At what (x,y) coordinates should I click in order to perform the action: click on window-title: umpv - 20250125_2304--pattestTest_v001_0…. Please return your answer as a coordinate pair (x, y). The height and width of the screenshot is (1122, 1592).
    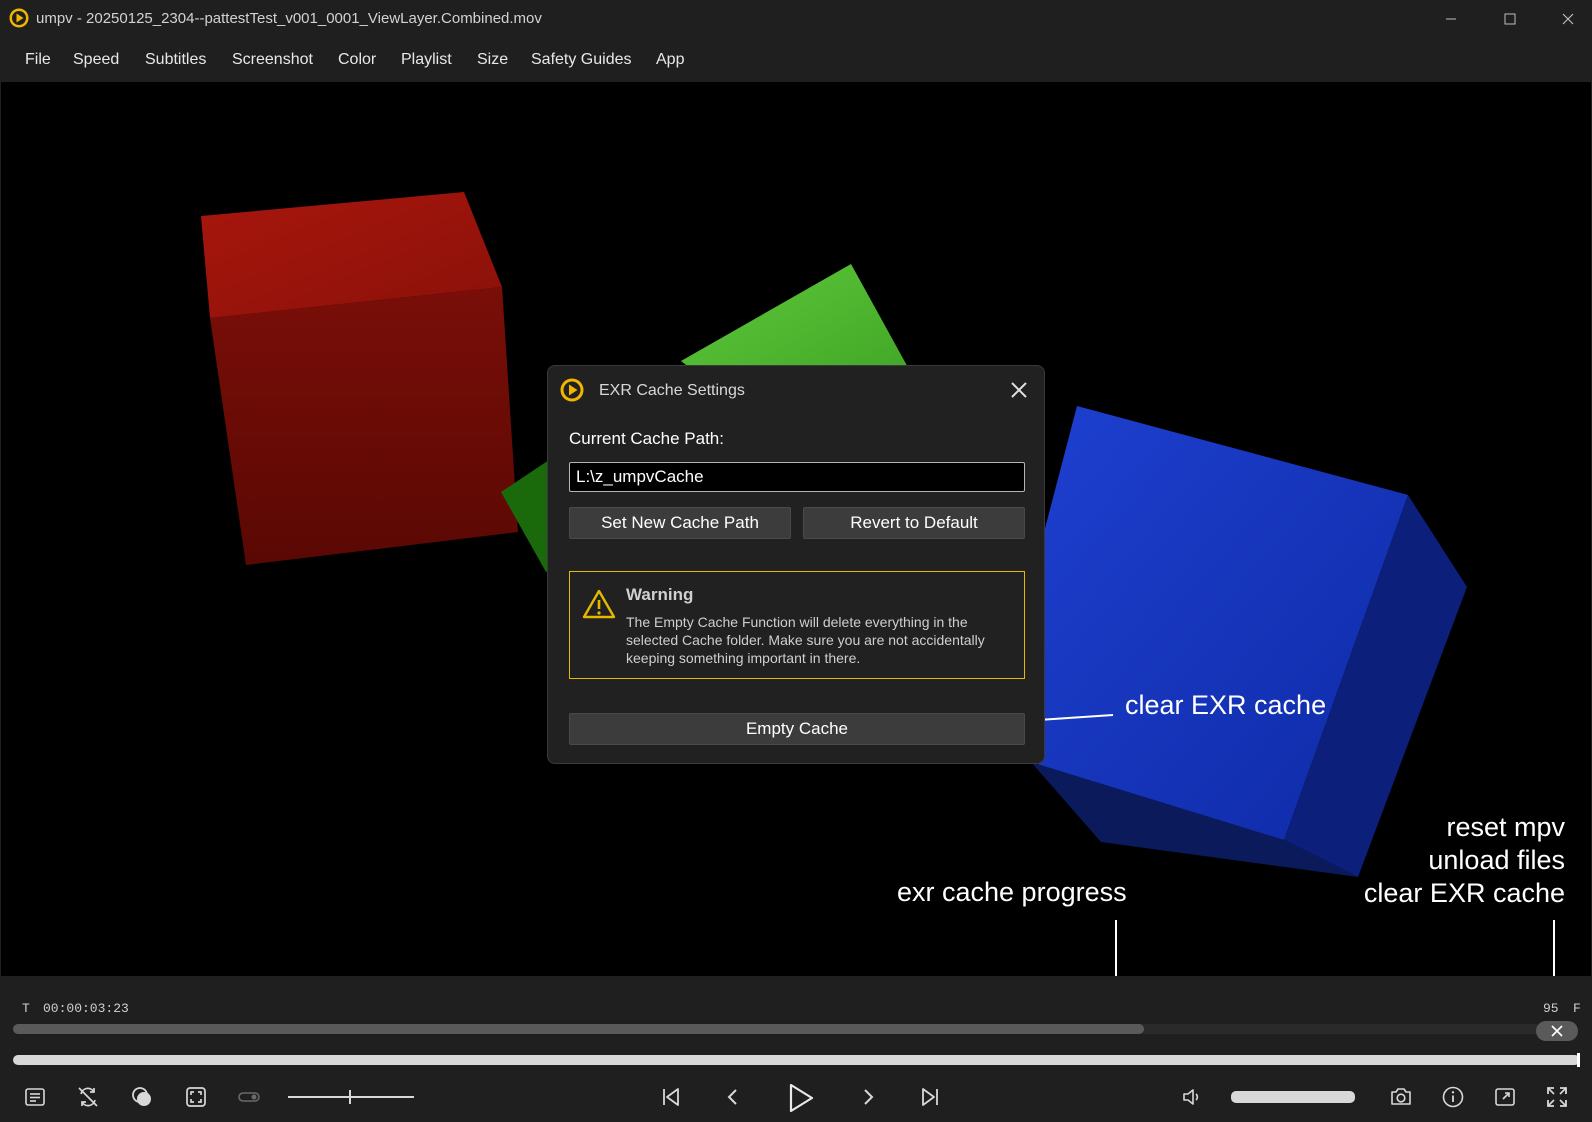
    Looking at the image, I should click on (289, 18).